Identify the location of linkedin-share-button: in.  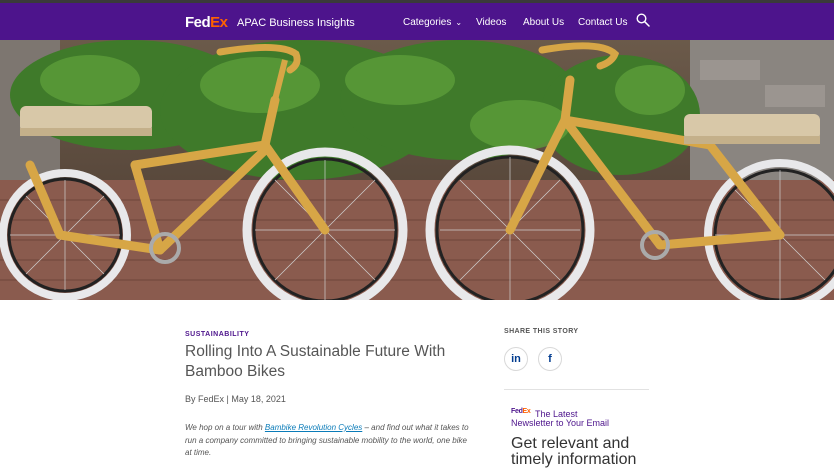
(516, 359).